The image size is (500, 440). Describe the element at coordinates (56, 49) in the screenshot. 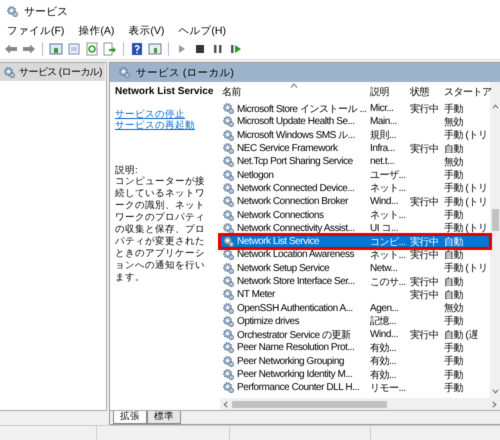

I see `console-tree-icon` at that location.